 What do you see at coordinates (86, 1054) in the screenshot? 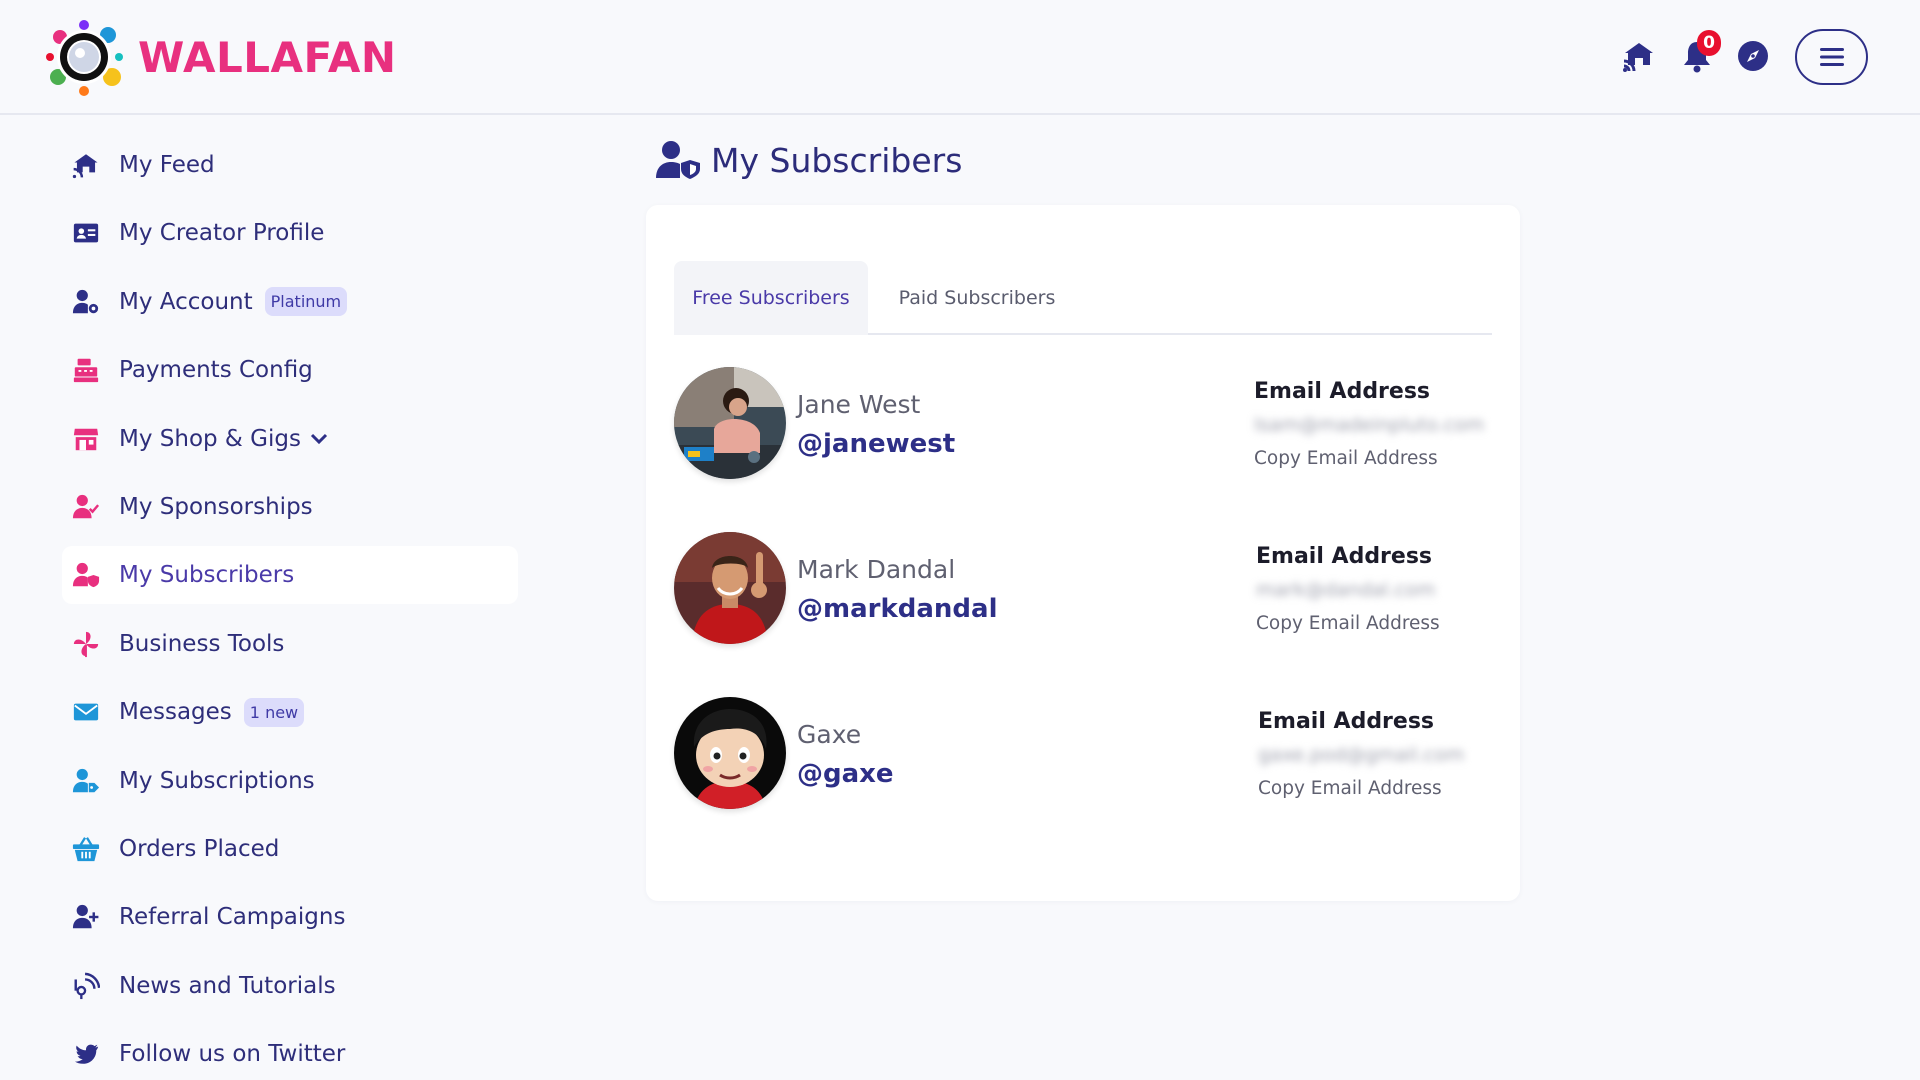
I see `twitter-icon` at bounding box center [86, 1054].